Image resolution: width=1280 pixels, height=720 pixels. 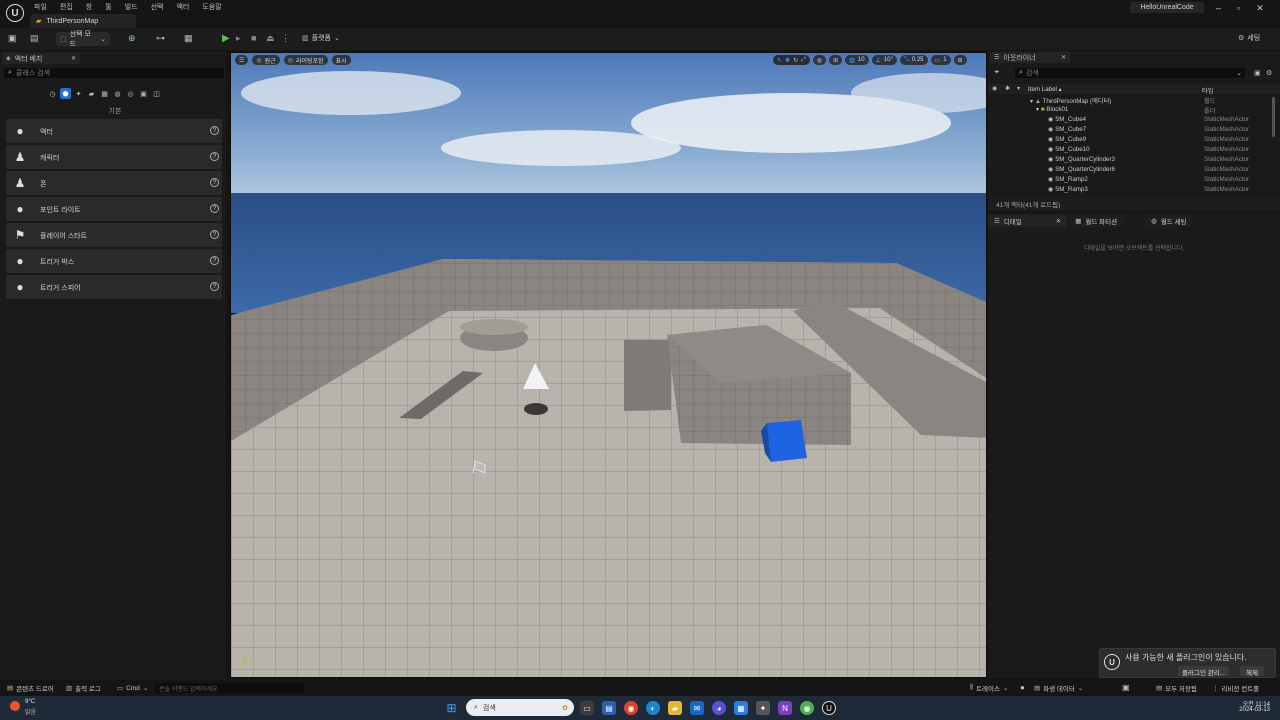 What do you see at coordinates (83, 39) in the screenshot?
I see `mode-selector: ⬚ 선택 모드 ⌄` at bounding box center [83, 39].